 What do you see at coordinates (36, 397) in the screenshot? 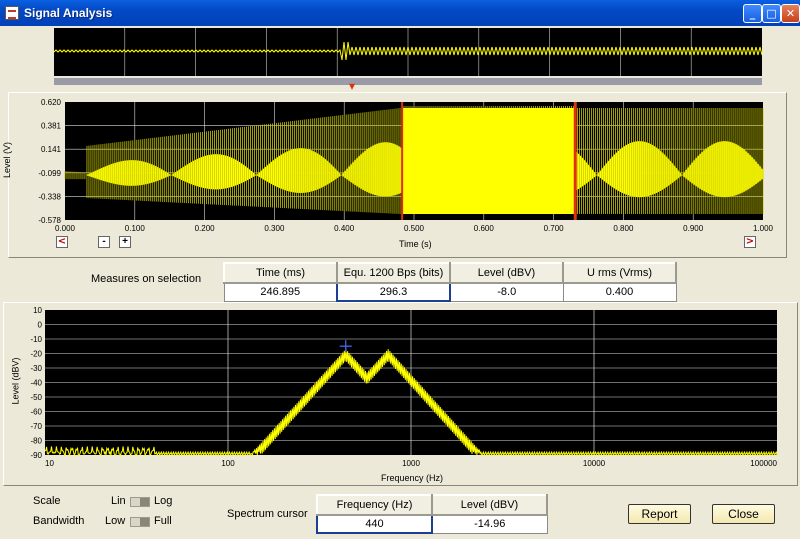
I see `spectrum-ytick-label: -50` at bounding box center [36, 397].